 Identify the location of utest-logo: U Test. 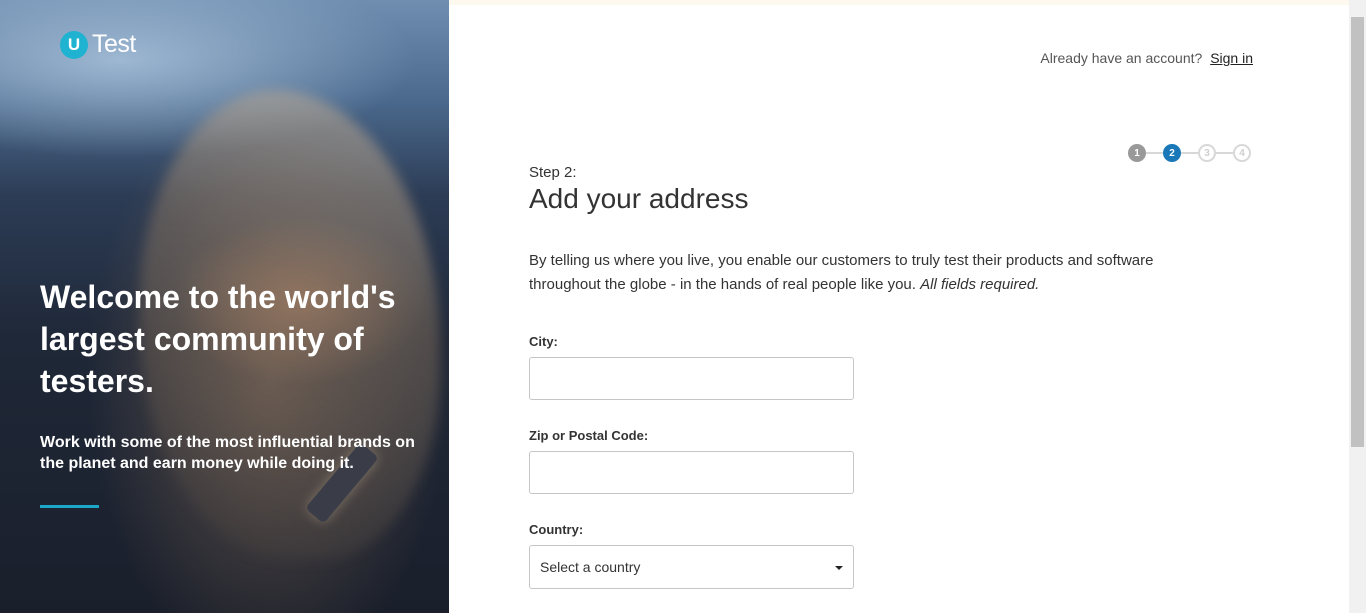
(98, 44).